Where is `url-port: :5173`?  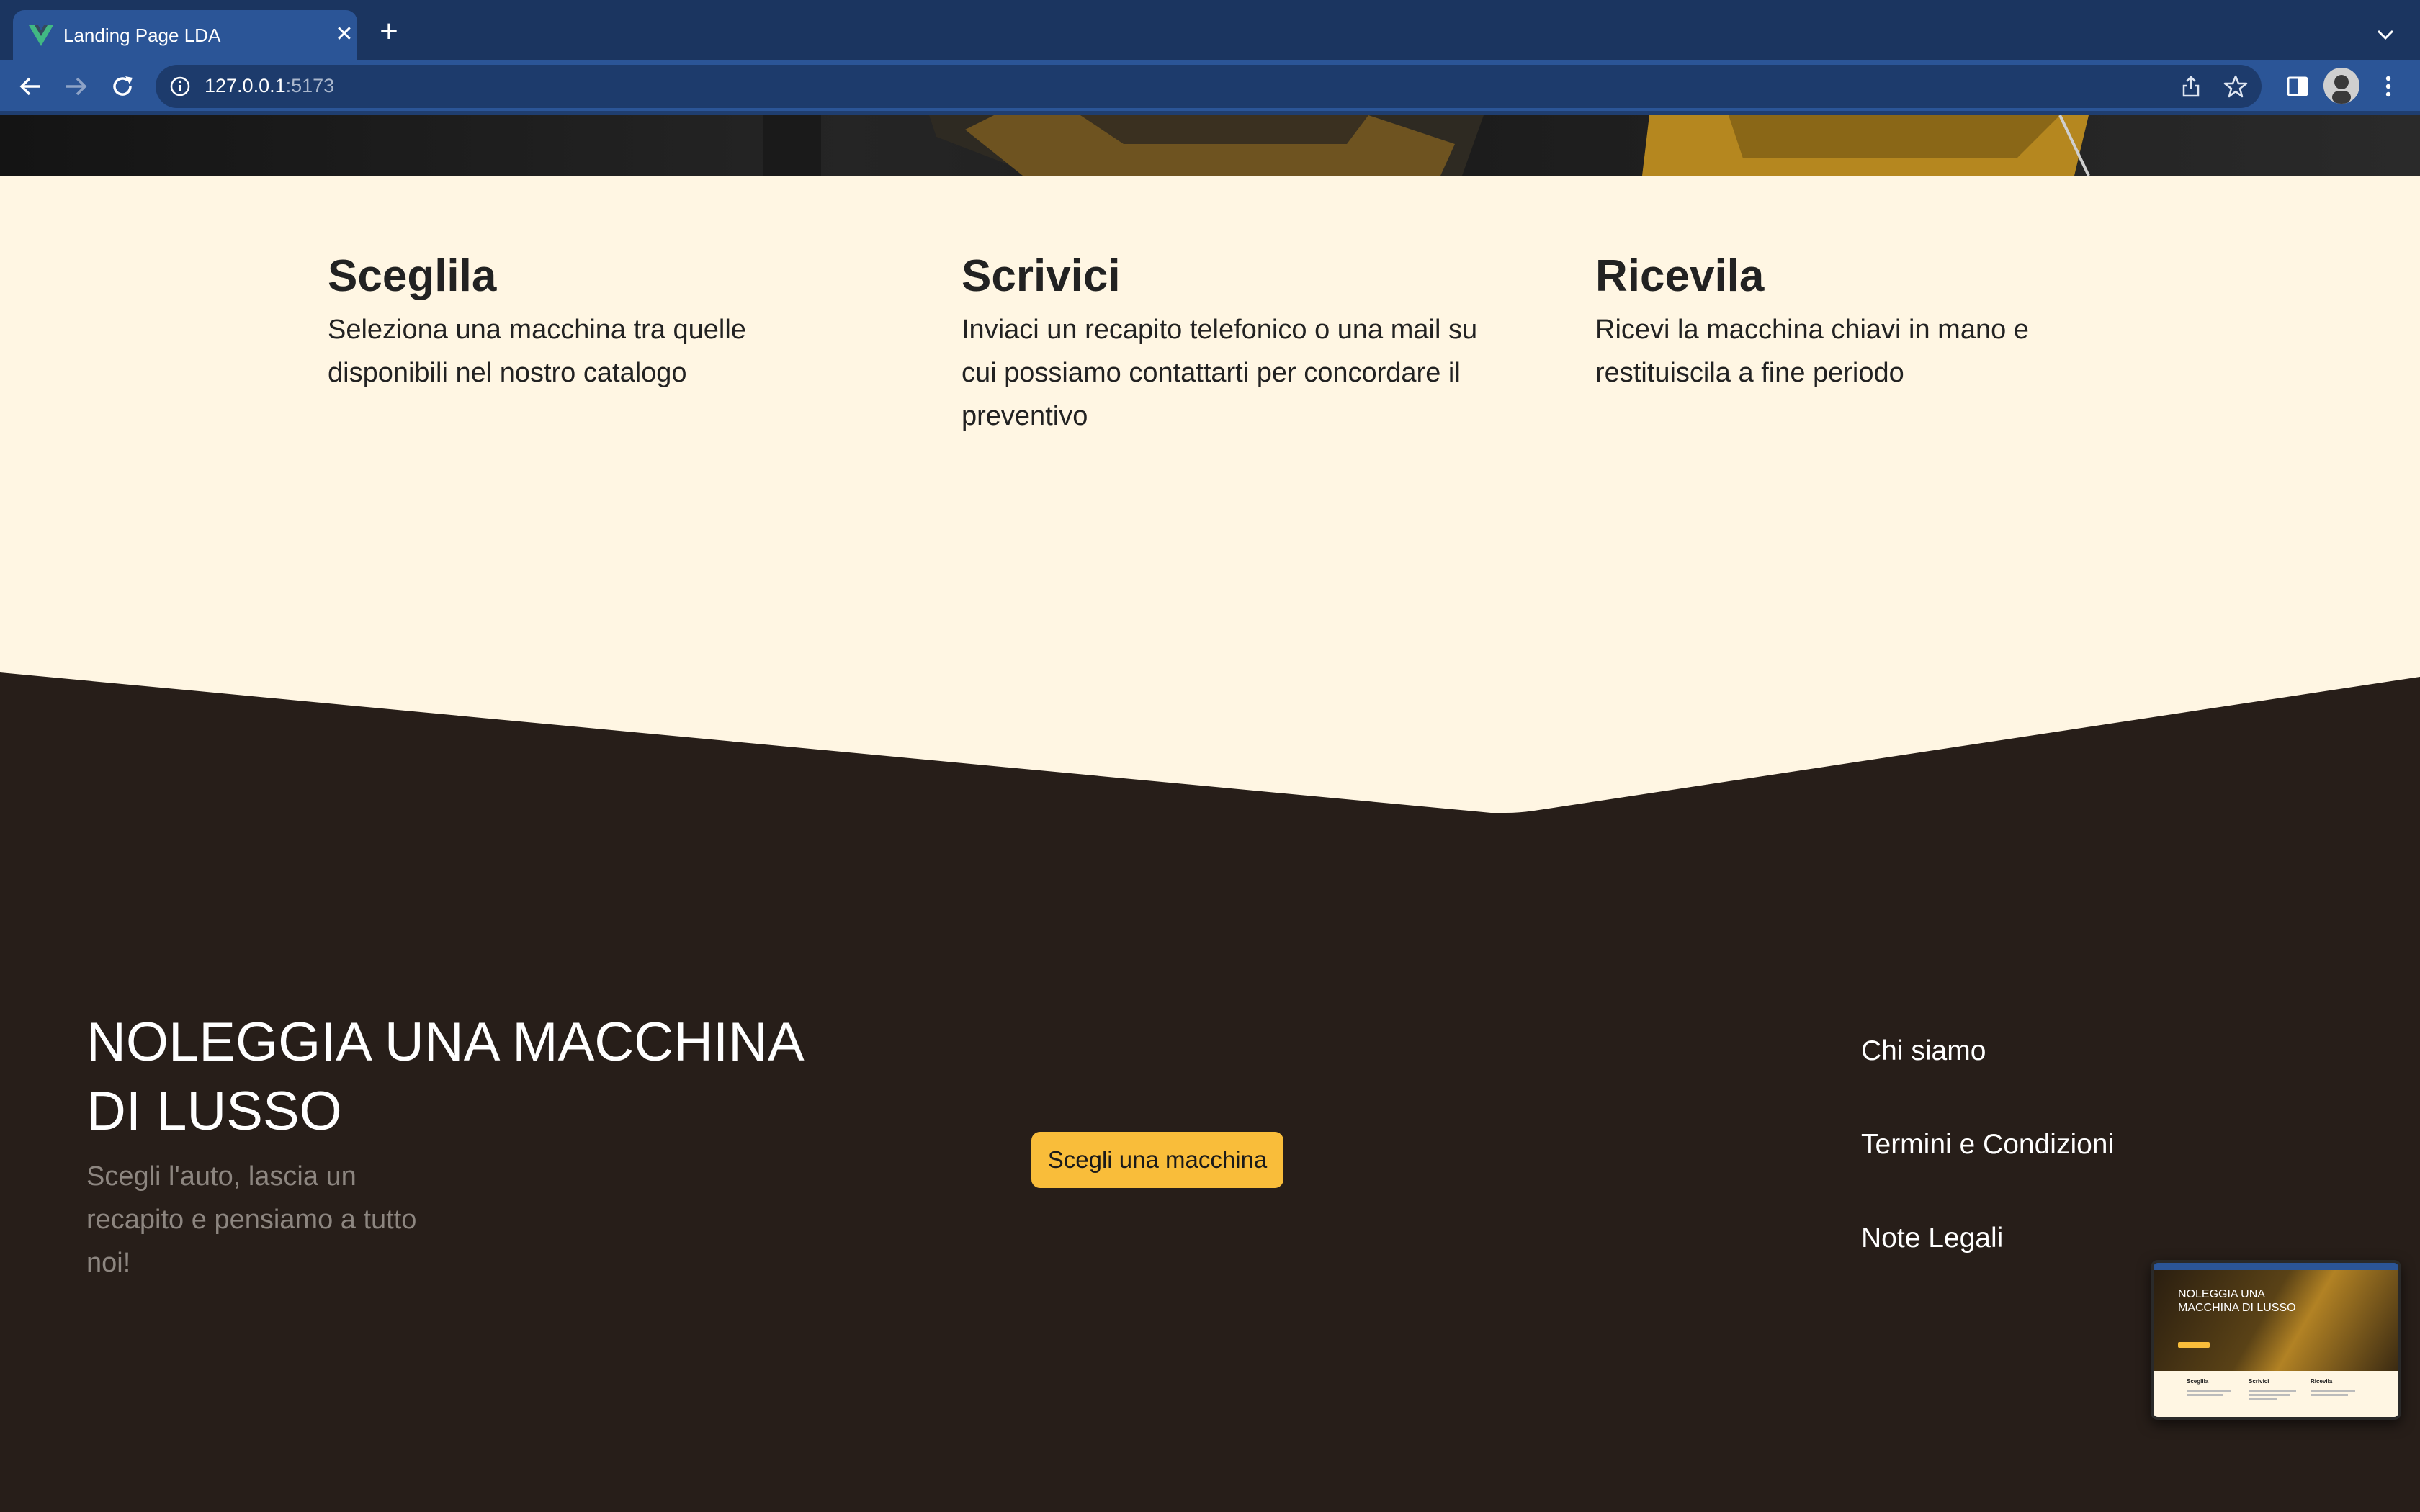
url-port: :5173 is located at coordinates (310, 85).